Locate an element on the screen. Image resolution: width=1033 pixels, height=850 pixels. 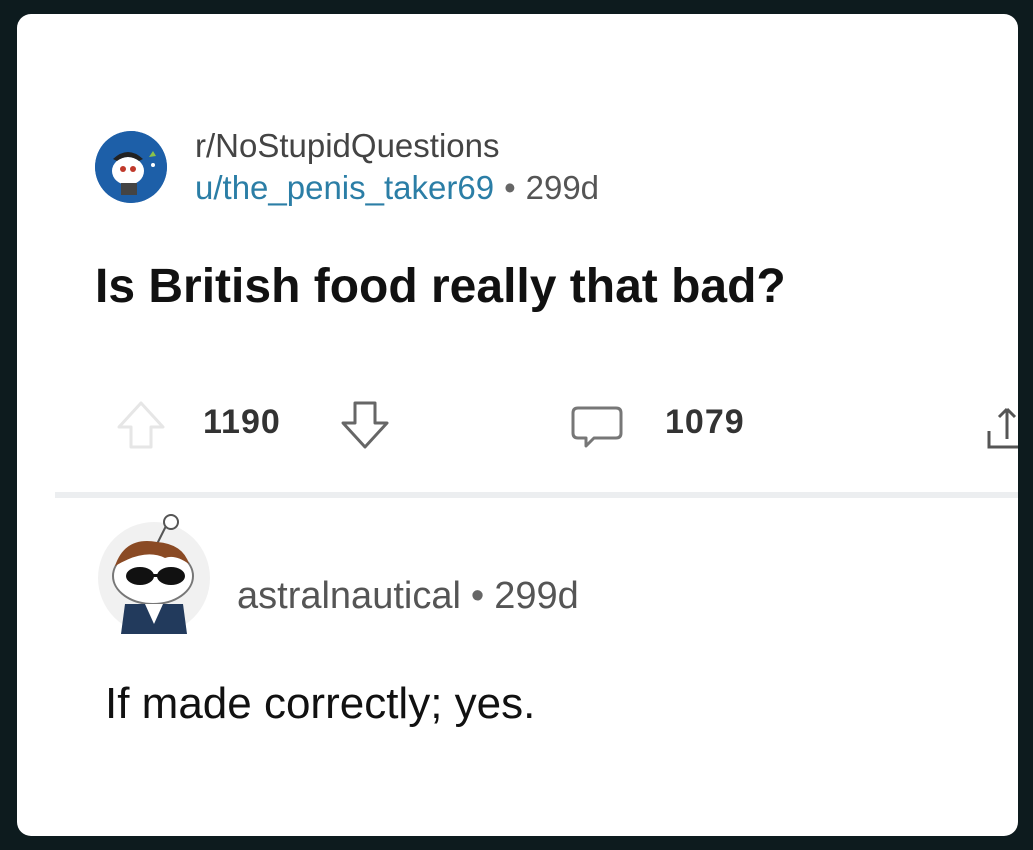
comment-meta: astralnautical • 299d is located at coordinates (408, 596).